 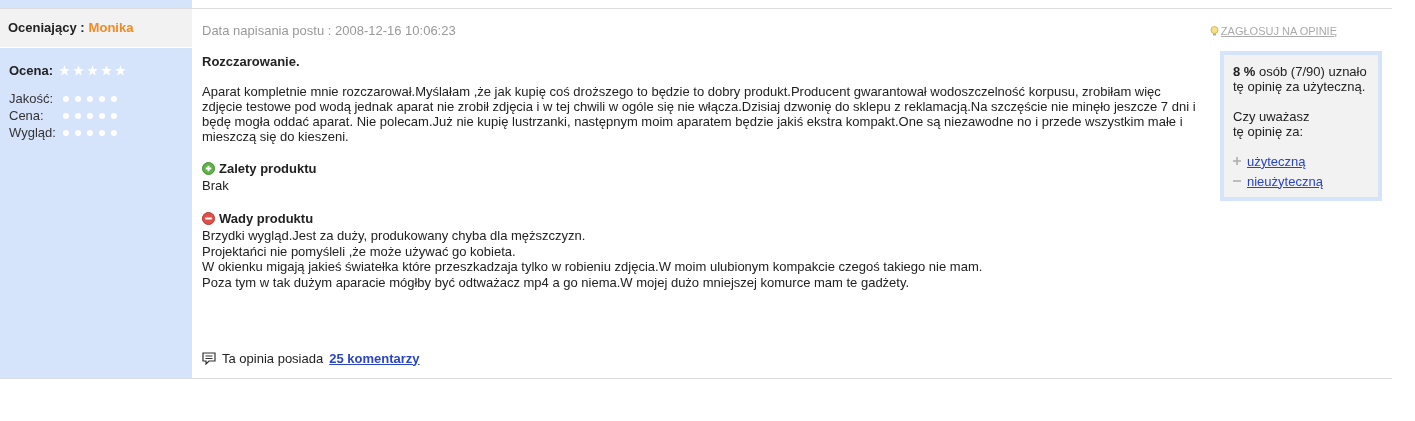 What do you see at coordinates (1237, 161) in the screenshot?
I see `plus-icon` at bounding box center [1237, 161].